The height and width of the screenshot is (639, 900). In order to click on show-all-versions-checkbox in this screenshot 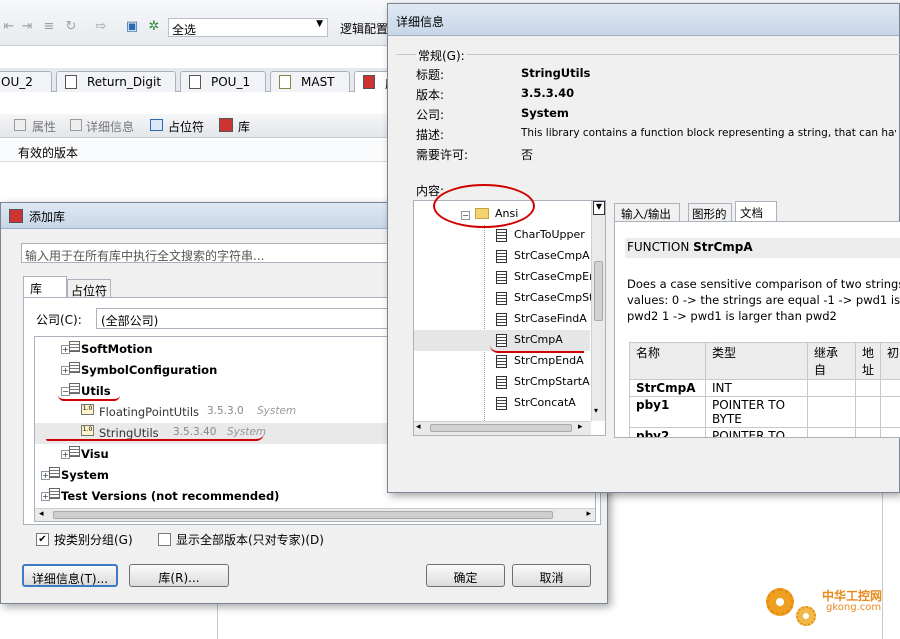, I will do `click(164, 539)`.